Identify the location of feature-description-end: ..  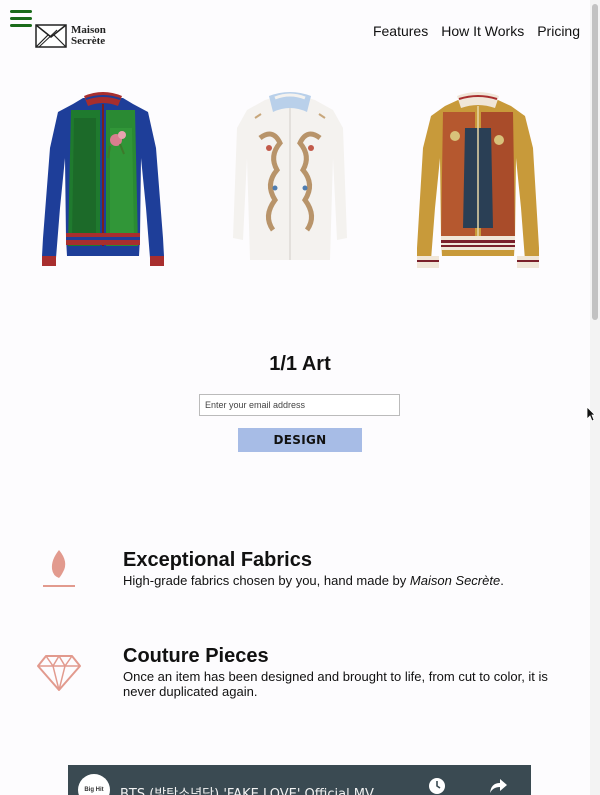
(502, 580).